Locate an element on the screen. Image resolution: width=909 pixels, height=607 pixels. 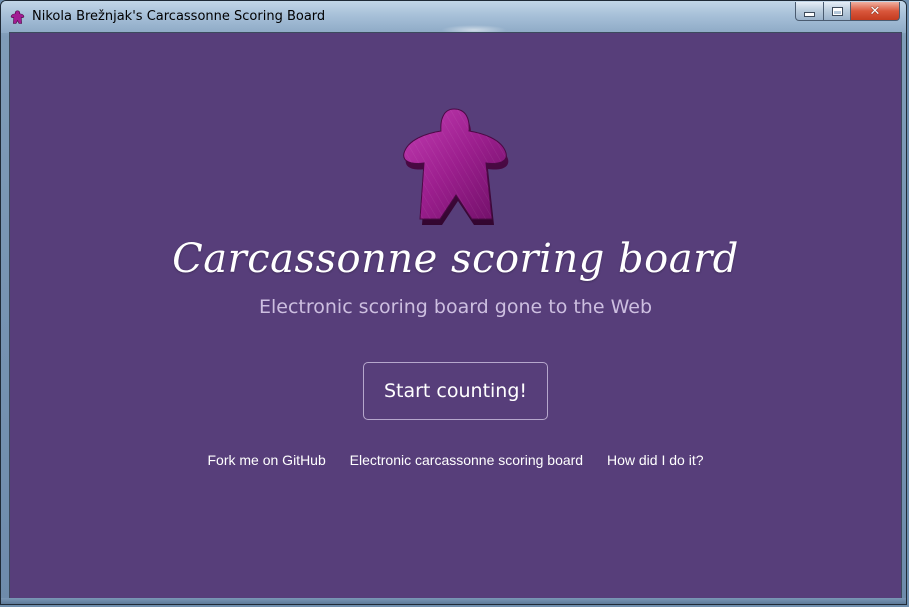
how-did-i-do-it-link: How did I do it? is located at coordinates (655, 460).